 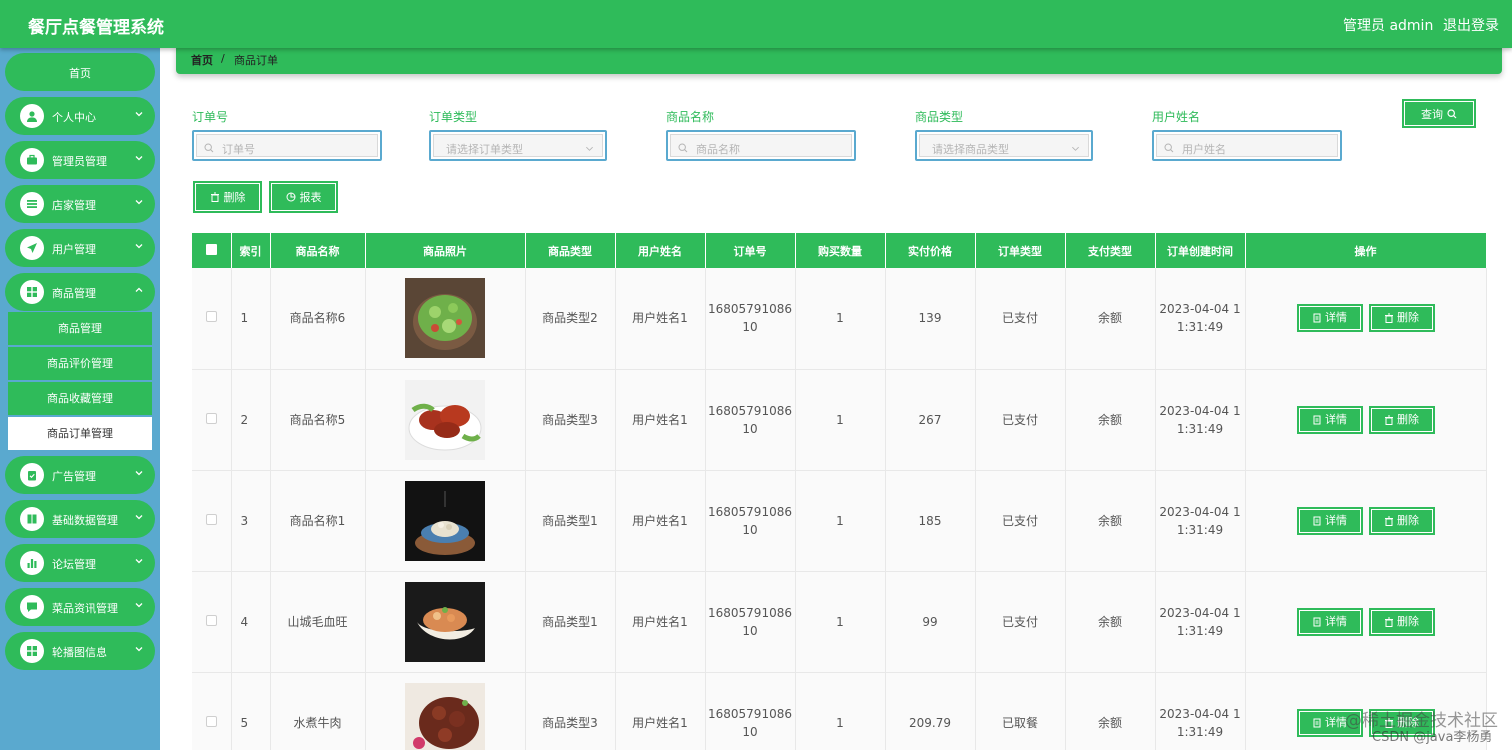 I want to click on sidebar-item-label: 管理员管理, so click(x=79, y=161).